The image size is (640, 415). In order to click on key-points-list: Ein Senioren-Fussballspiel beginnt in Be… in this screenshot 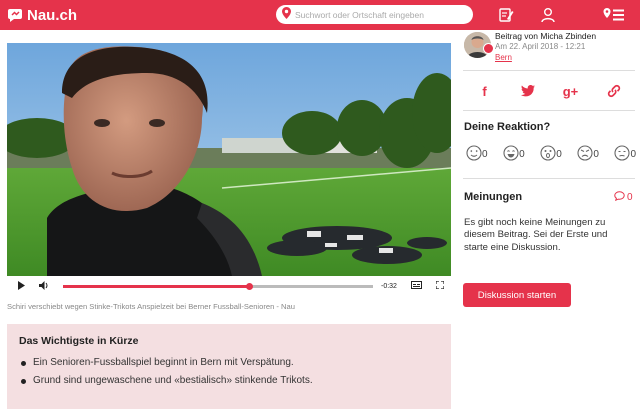, I will do `click(229, 371)`.